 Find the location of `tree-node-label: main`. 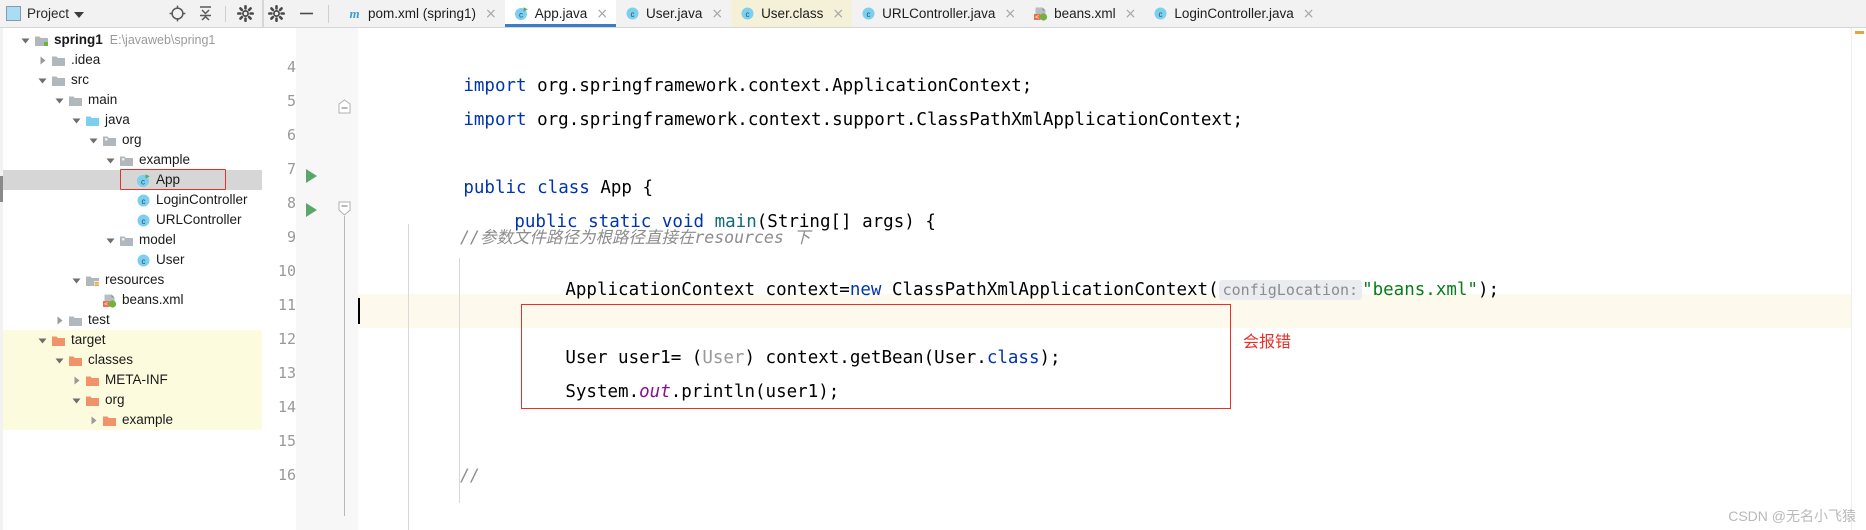

tree-node-label: main is located at coordinates (103, 100).